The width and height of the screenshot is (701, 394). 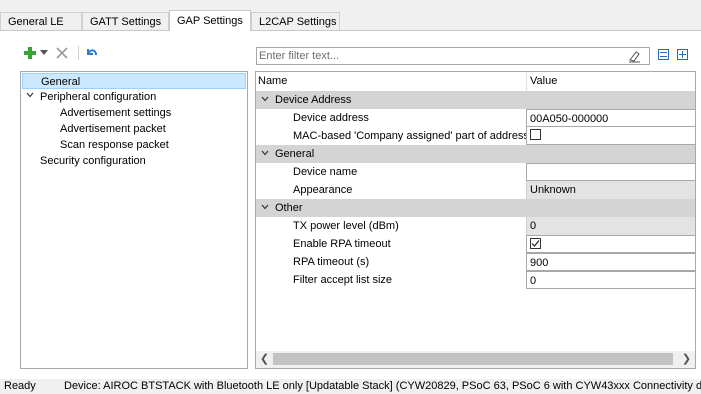 What do you see at coordinates (134, 81) in the screenshot?
I see `tree-item-general: General` at bounding box center [134, 81].